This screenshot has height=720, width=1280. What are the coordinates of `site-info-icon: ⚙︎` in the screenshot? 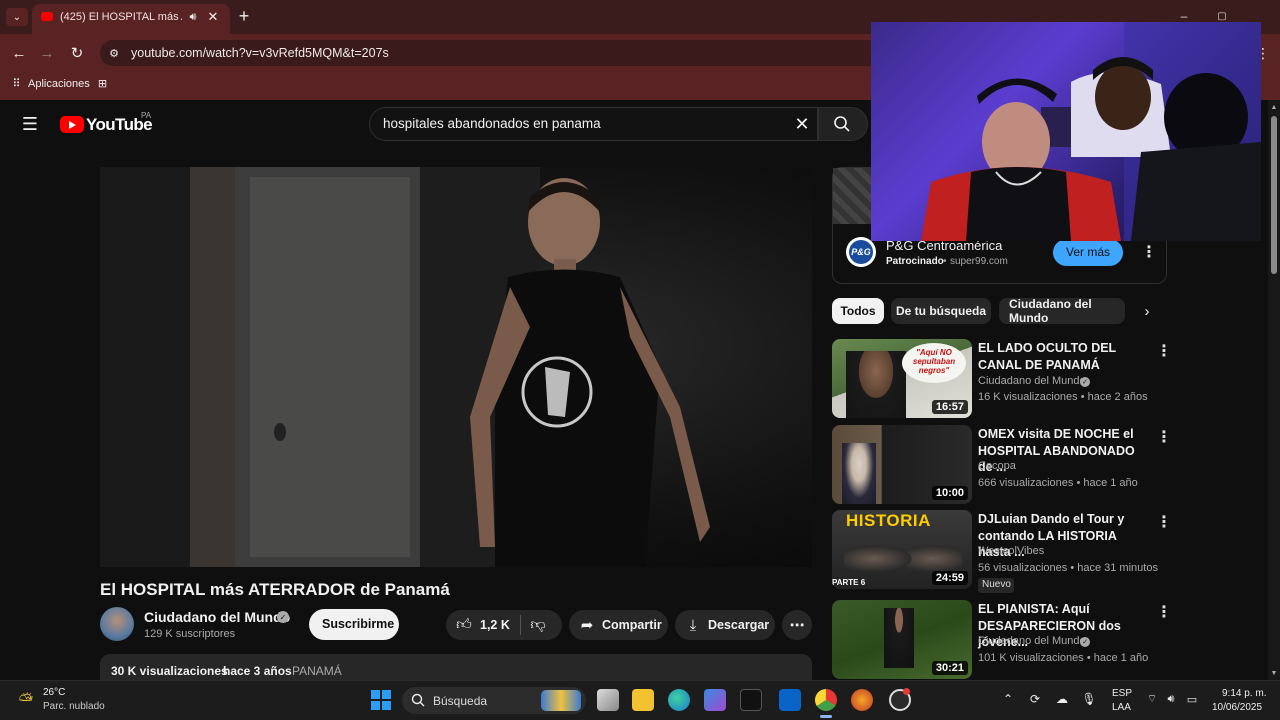 It's located at (114, 53).